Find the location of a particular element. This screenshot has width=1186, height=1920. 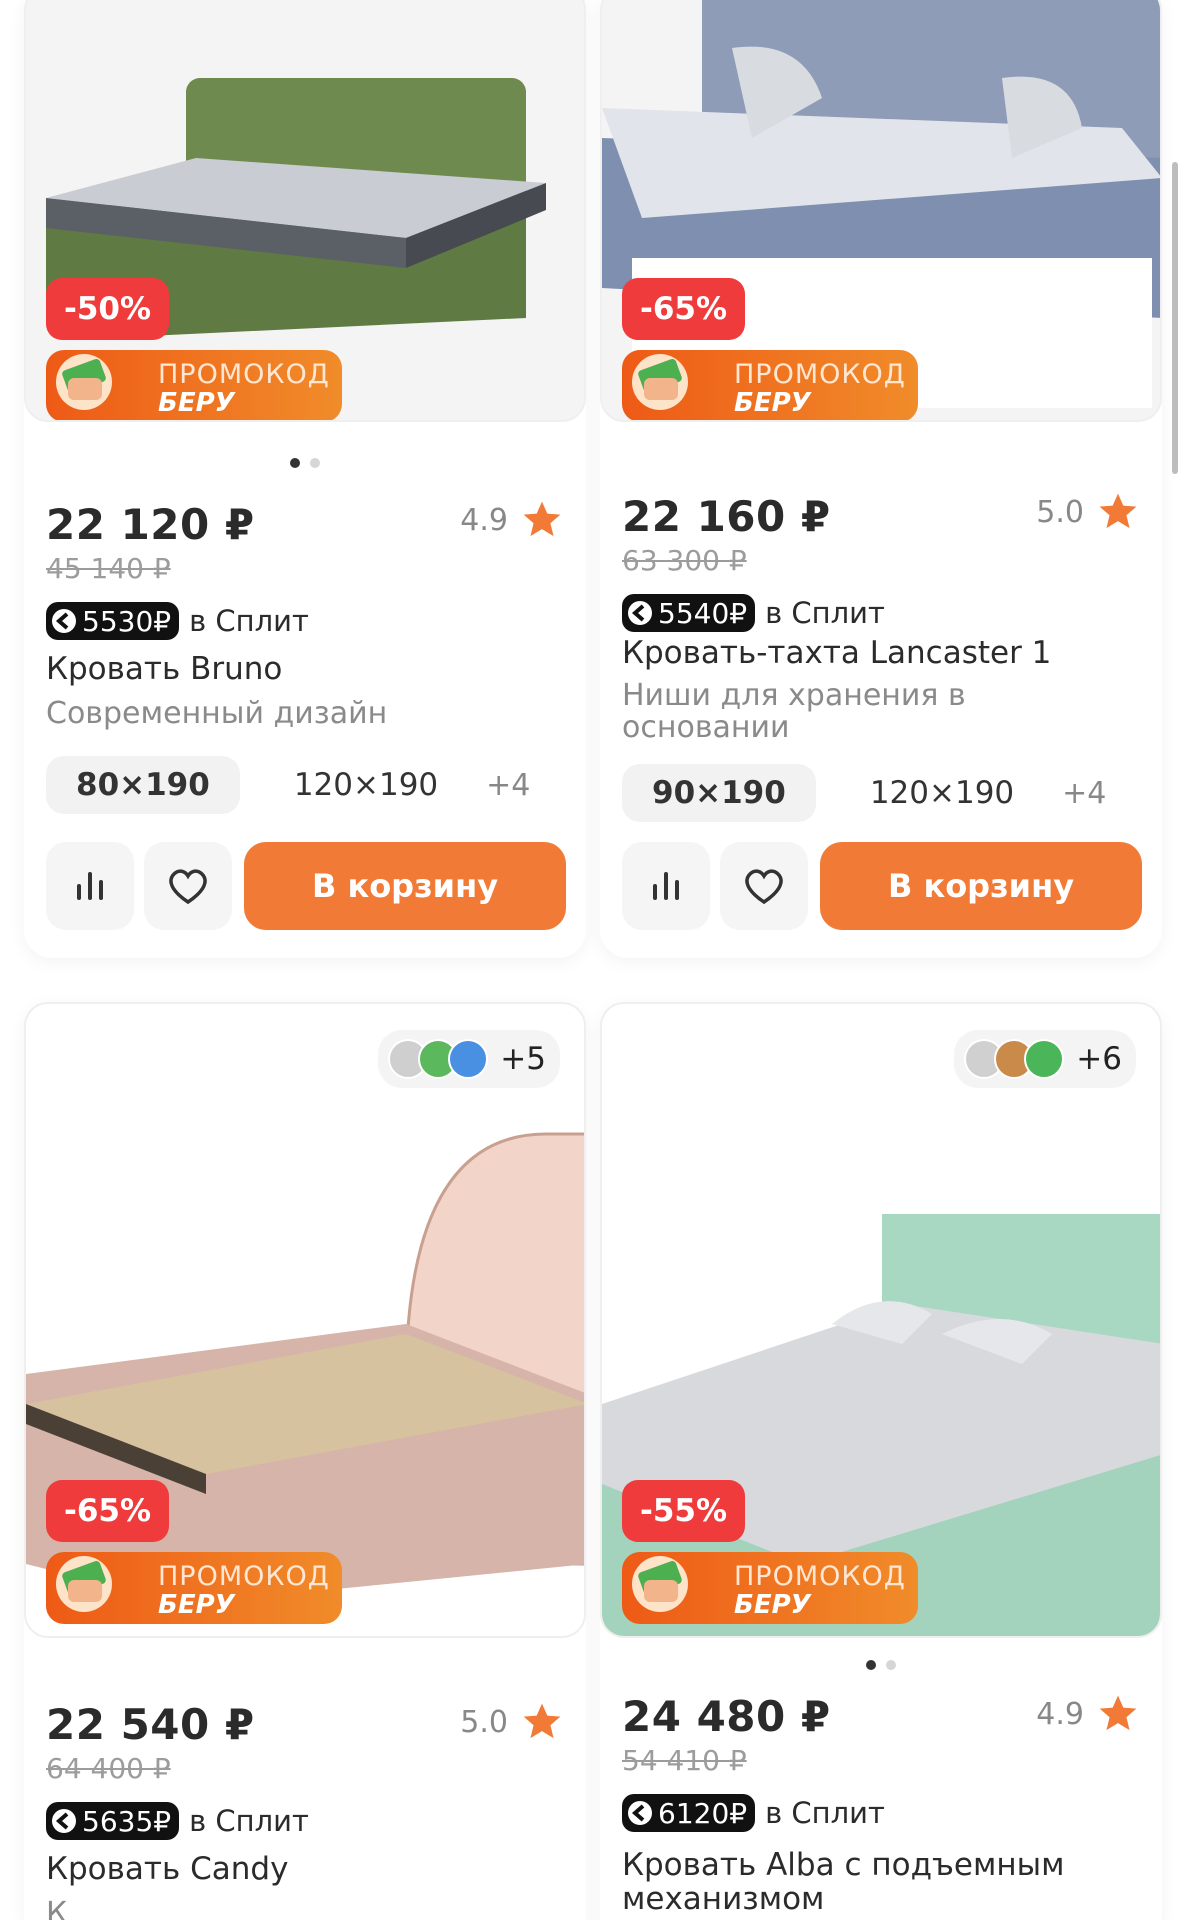

size-option: 80×190 is located at coordinates (143, 785).